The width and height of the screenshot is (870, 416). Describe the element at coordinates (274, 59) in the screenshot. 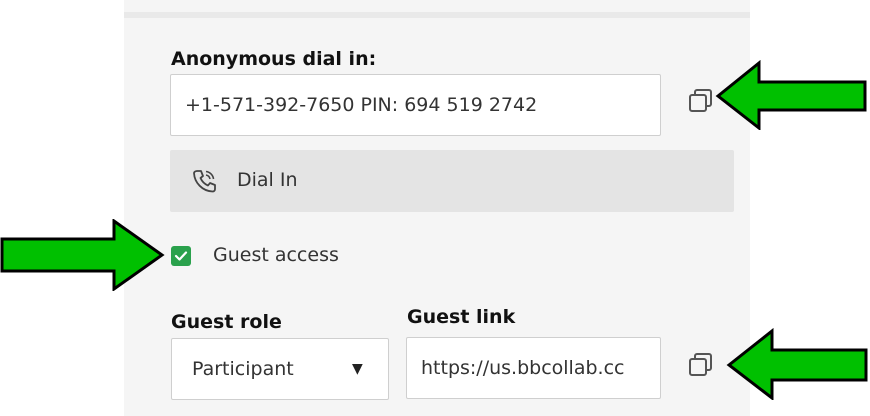

I see `dial-in-label: Anonymous dial in:` at that location.